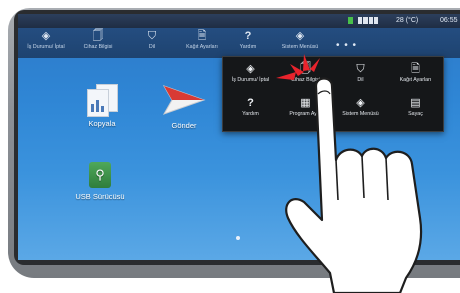  I want to click on clock: 06:55, so click(449, 20).